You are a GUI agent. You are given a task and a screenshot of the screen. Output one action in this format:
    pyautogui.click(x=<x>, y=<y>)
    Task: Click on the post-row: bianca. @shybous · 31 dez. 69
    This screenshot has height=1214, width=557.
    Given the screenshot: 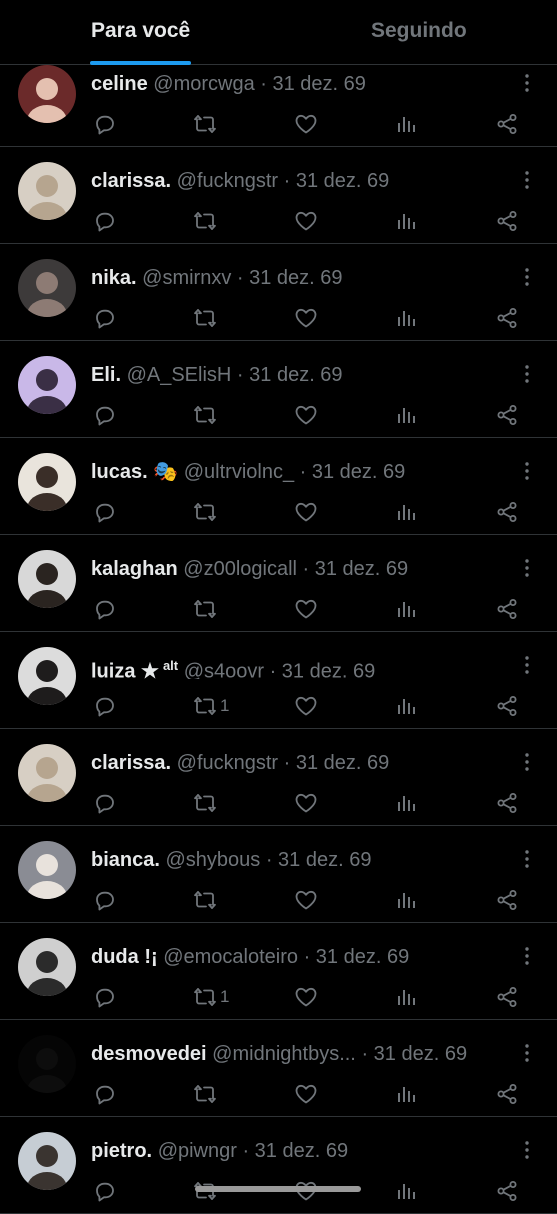 What is the action you would take?
    pyautogui.click(x=278, y=875)
    